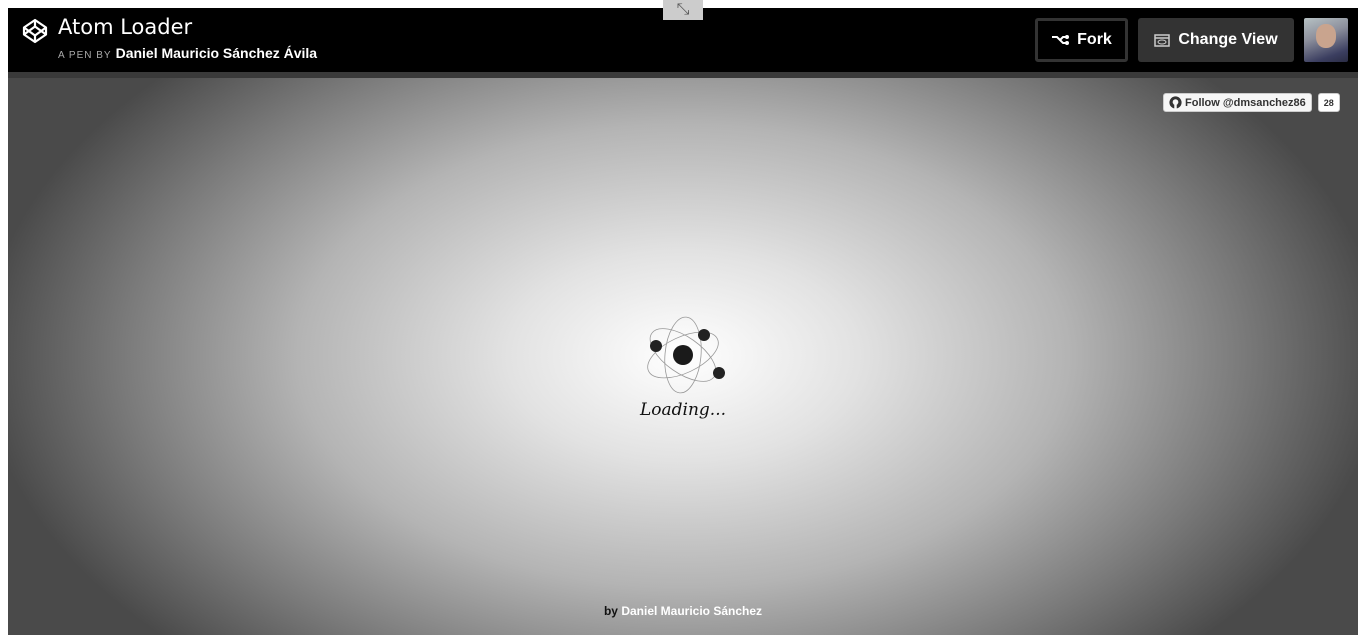 The image size is (1366, 643). Describe the element at coordinates (692, 611) in the screenshot. I see `credit-name: Daniel Mauricio Sánchez` at that location.